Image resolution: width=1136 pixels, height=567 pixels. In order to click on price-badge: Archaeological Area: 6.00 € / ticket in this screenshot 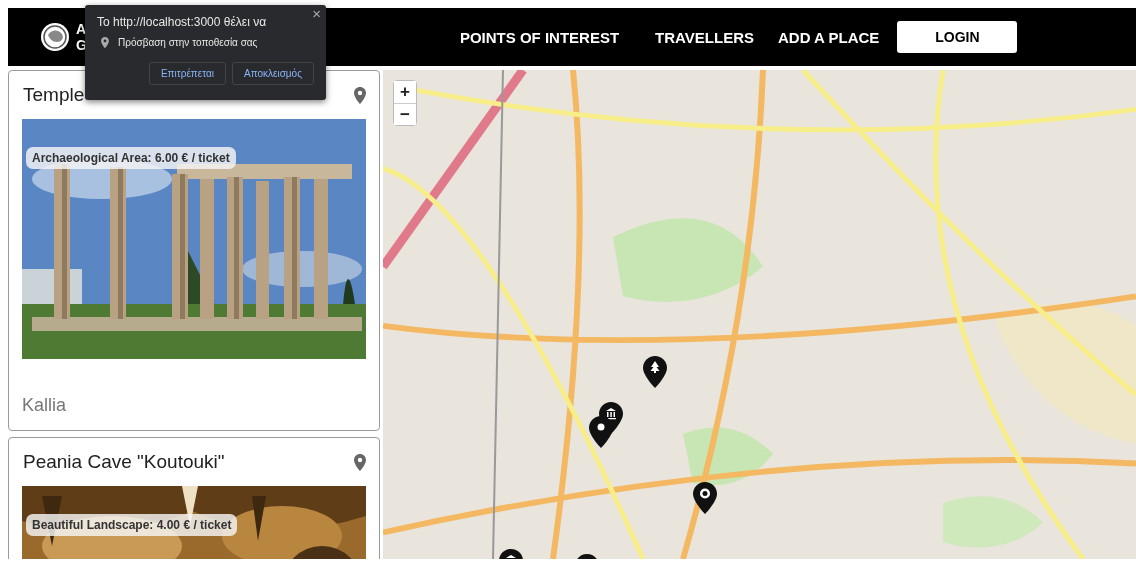, I will do `click(131, 158)`.